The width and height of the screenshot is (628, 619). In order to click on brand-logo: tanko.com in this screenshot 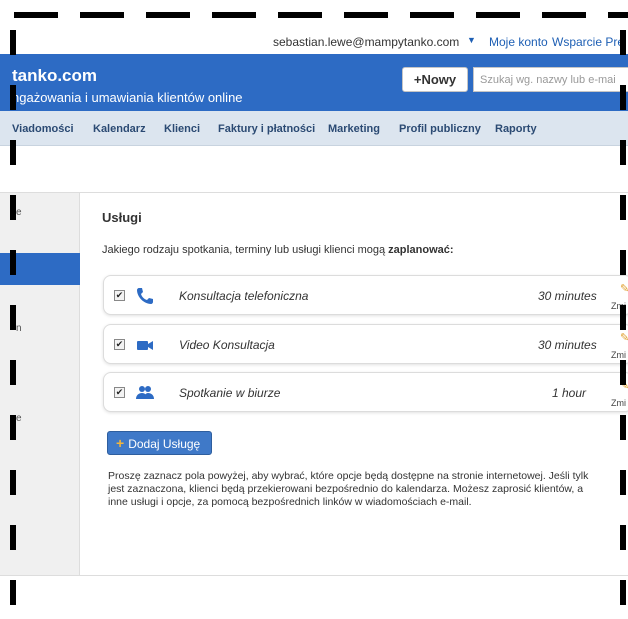, I will do `click(54, 76)`.